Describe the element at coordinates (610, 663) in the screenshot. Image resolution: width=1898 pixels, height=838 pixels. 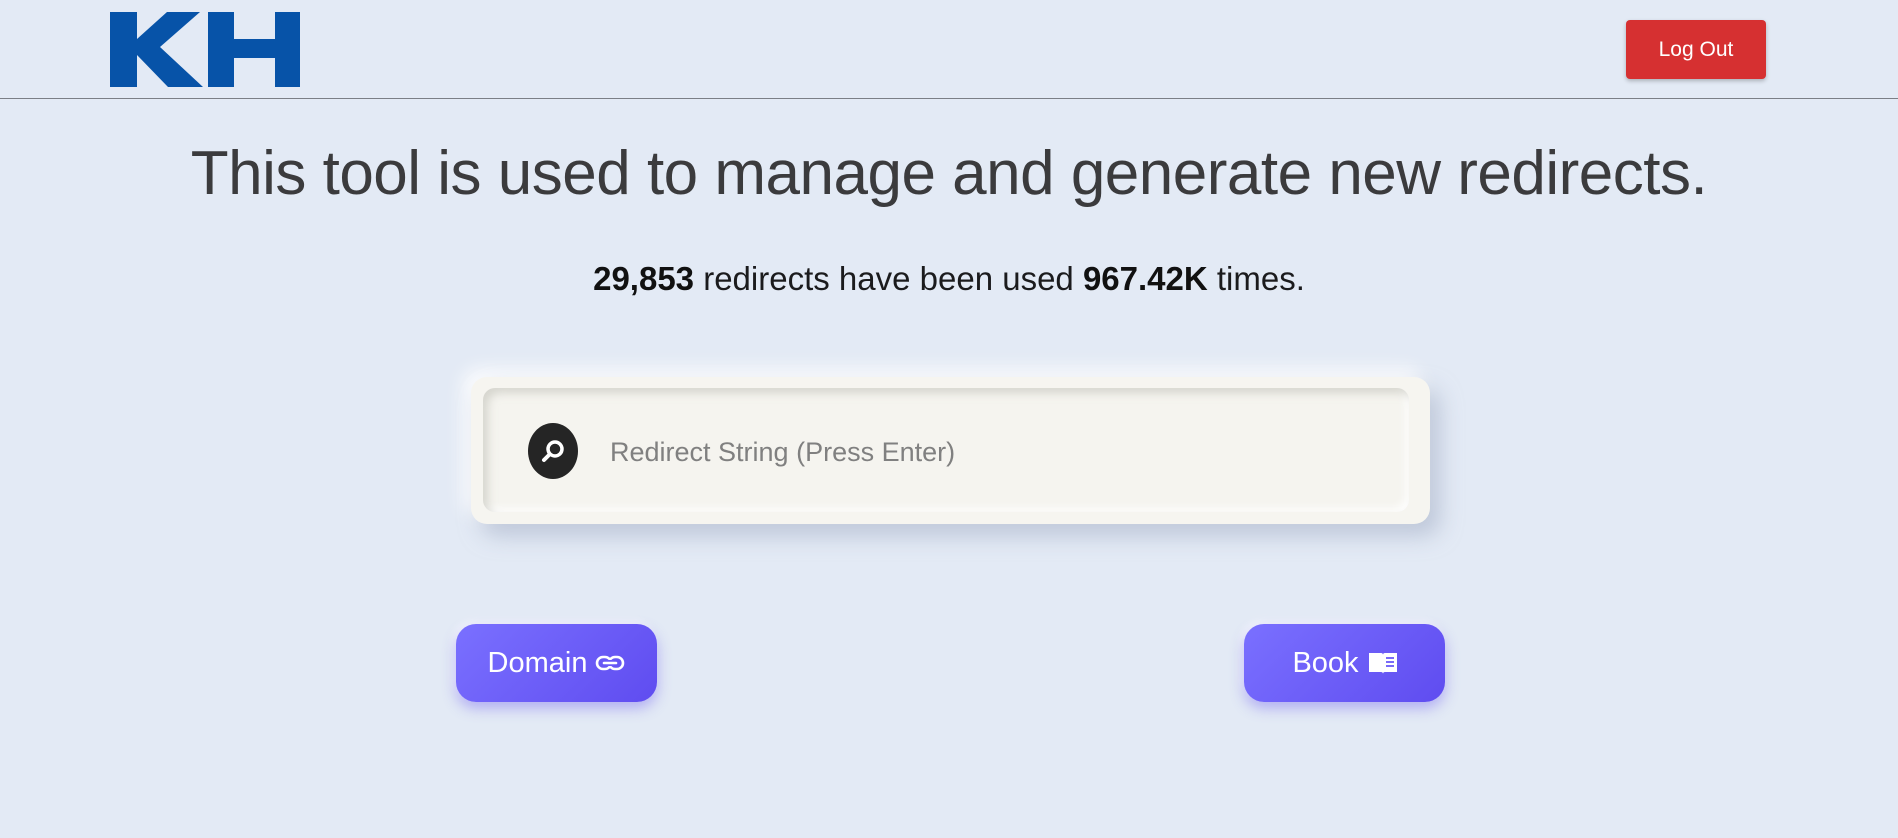
I see `link-icon` at that location.